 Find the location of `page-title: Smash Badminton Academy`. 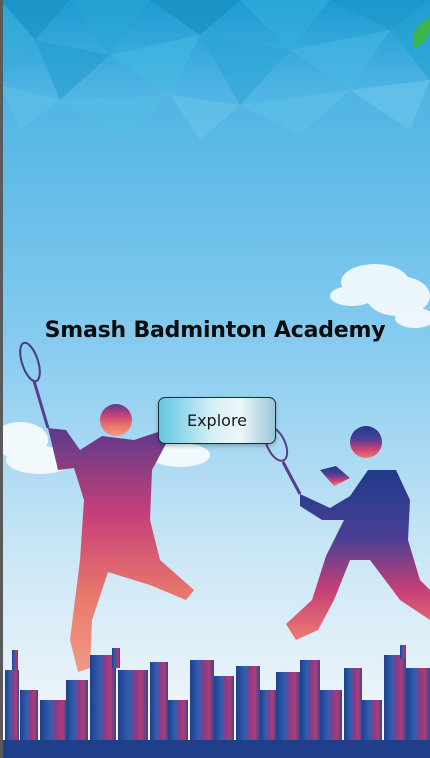

page-title: Smash Badminton Academy is located at coordinates (215, 330).